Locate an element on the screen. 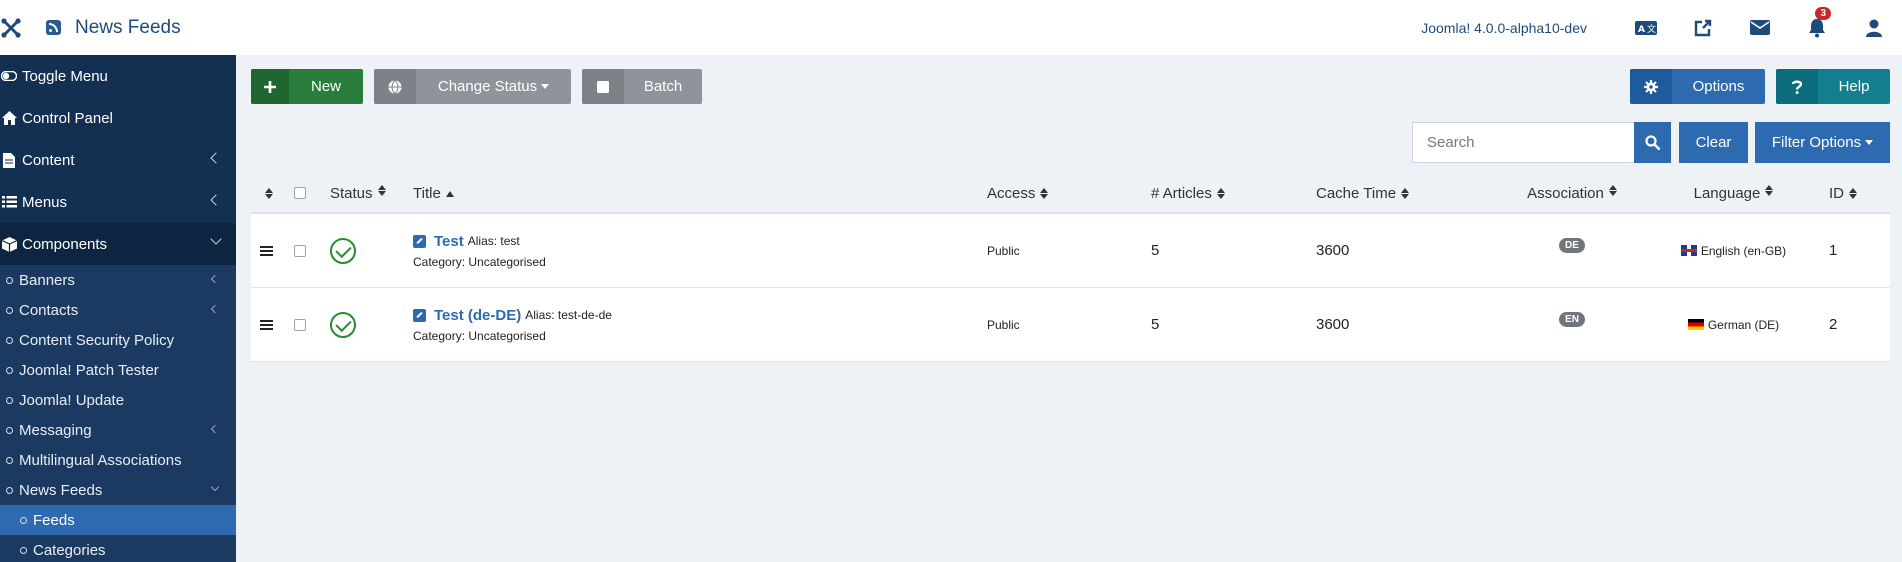  status-header: Status is located at coordinates (364, 193).